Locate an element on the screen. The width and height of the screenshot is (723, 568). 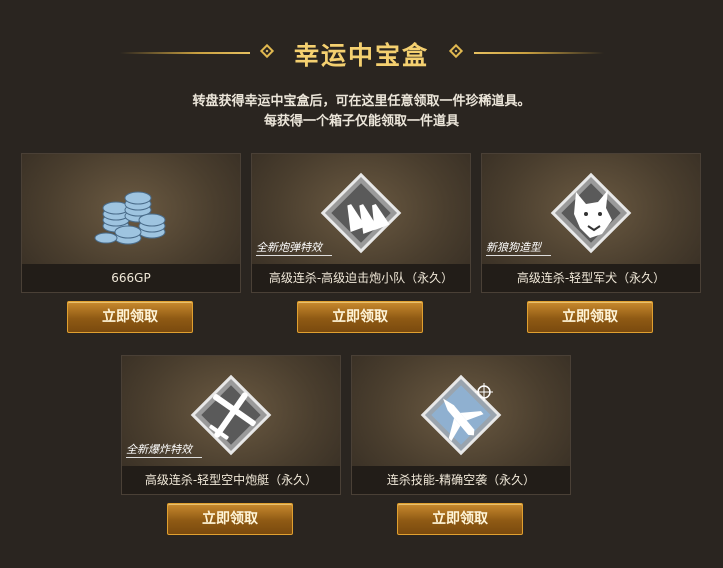
section-header: 幸运中宝盒 is located at coordinates (361, 54).